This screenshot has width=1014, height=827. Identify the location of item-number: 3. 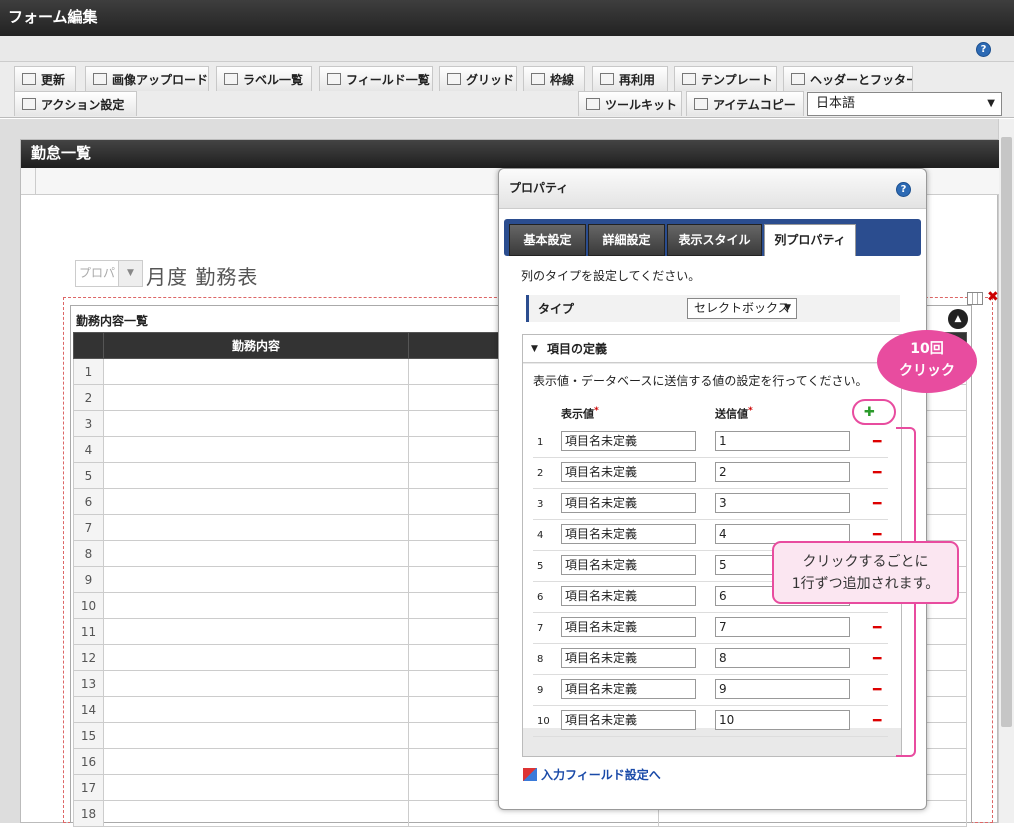
(540, 504).